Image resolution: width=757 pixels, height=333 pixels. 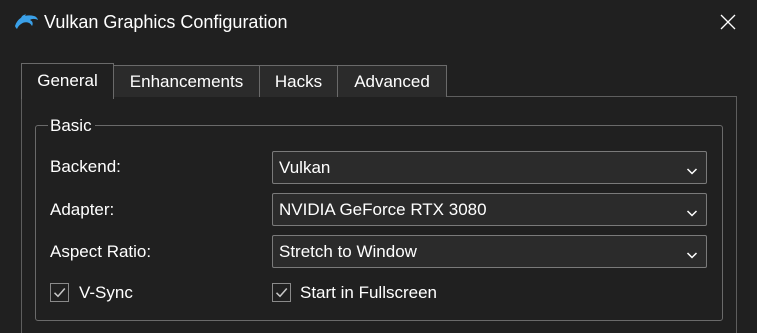 What do you see at coordinates (383, 209) in the screenshot?
I see `adapter-value: NVIDIA GeForce RTX 3080` at bounding box center [383, 209].